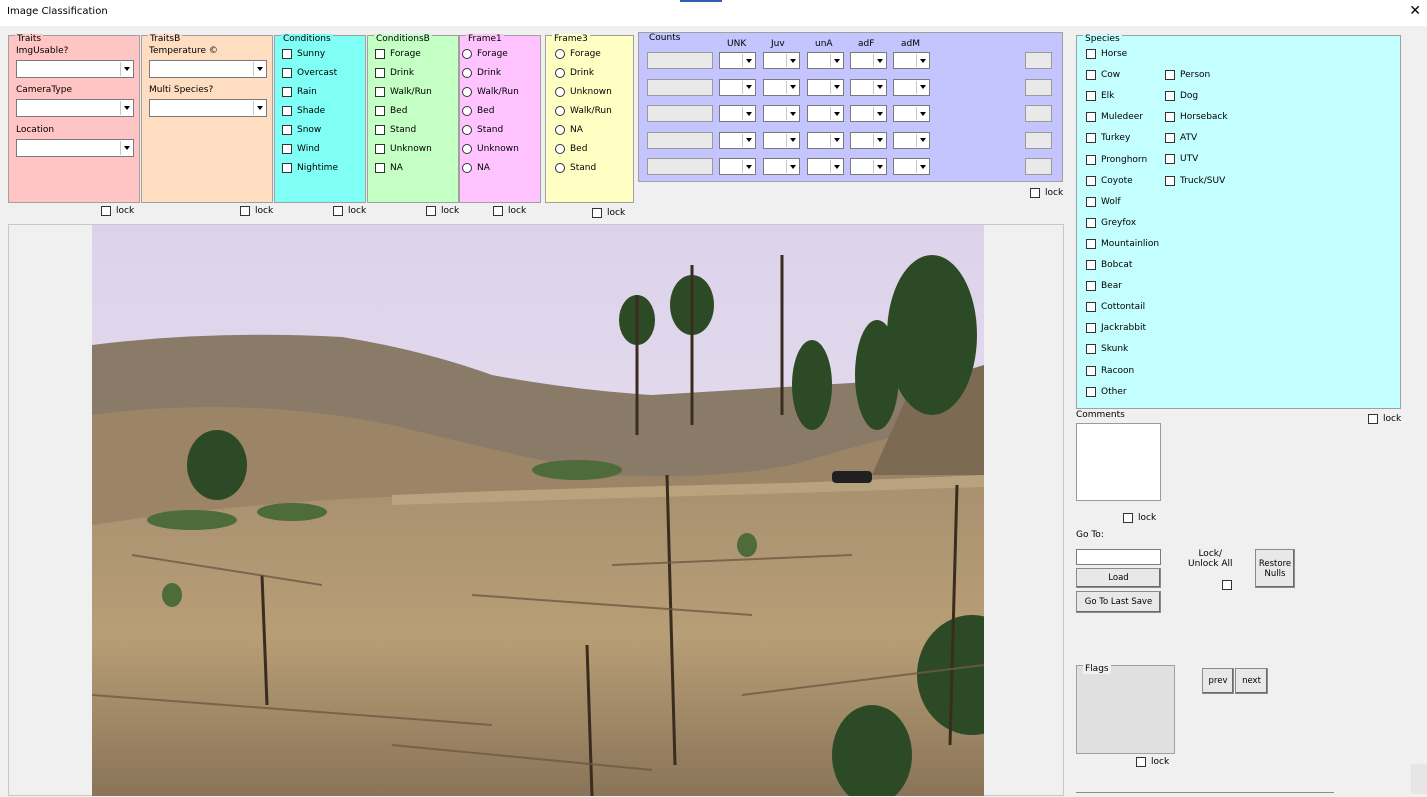 The width and height of the screenshot is (1427, 797). I want to click on frame3-item: Drink, so click(574, 73).